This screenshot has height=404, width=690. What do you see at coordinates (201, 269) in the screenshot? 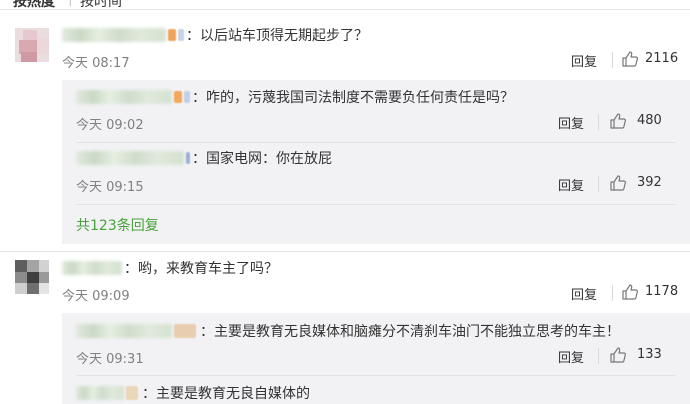
I see `comment-text: ：哟，来教育车主了吗？` at bounding box center [201, 269].